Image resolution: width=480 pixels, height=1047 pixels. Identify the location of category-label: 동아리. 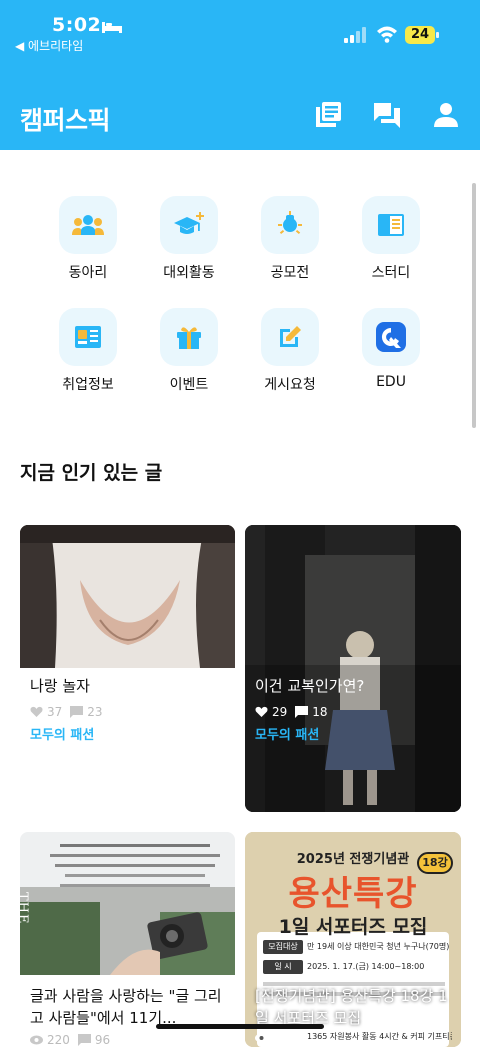
(88, 273).